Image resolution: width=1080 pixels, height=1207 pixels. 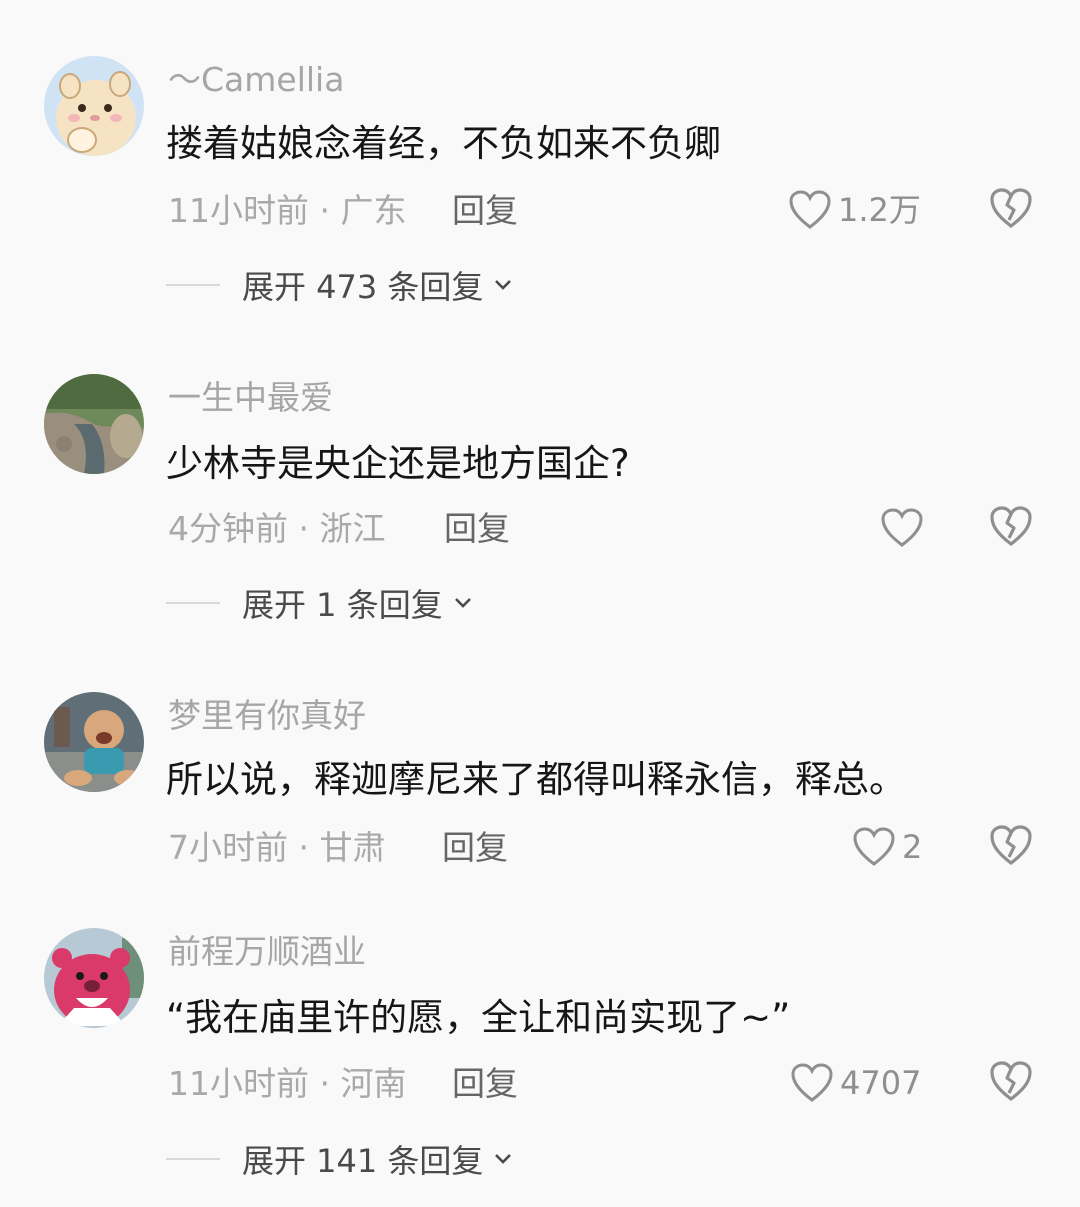 What do you see at coordinates (256, 80) in the screenshot?
I see `username: ～Camellia` at bounding box center [256, 80].